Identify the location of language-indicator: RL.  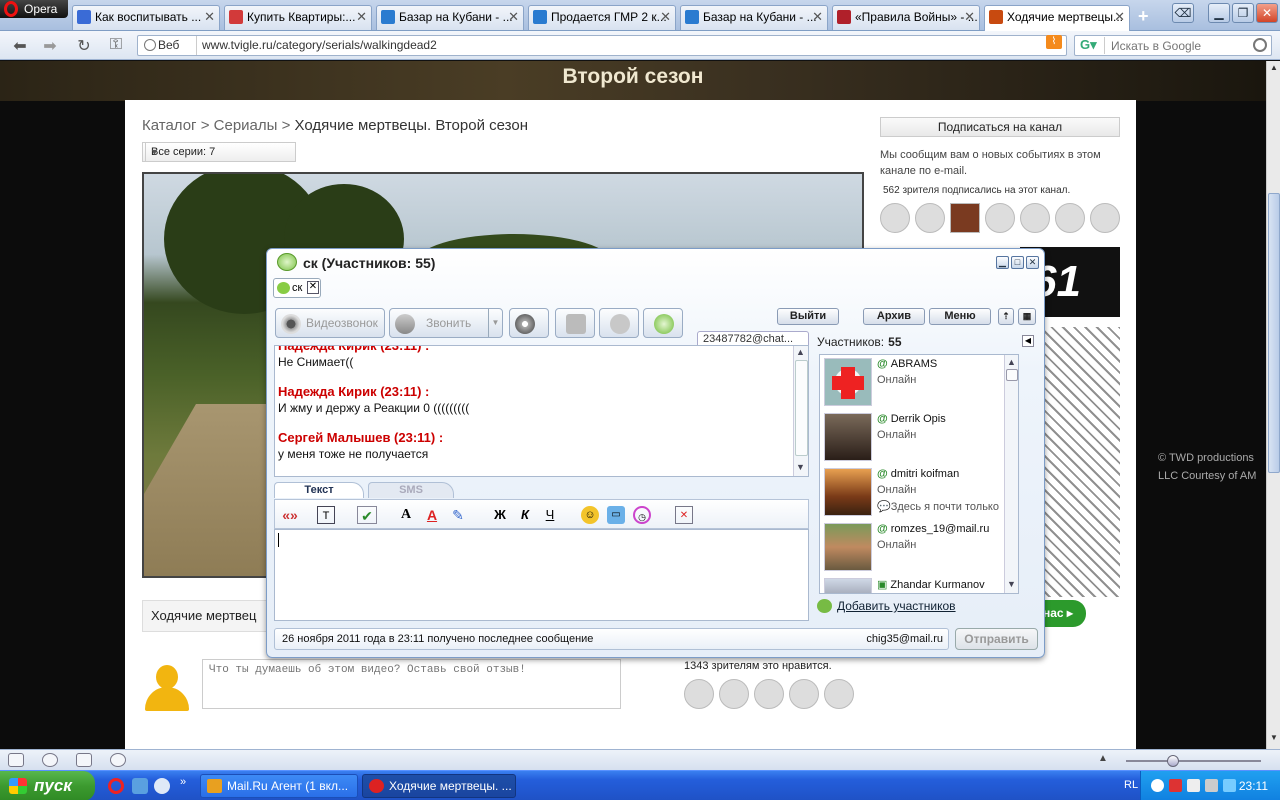
(1131, 785).